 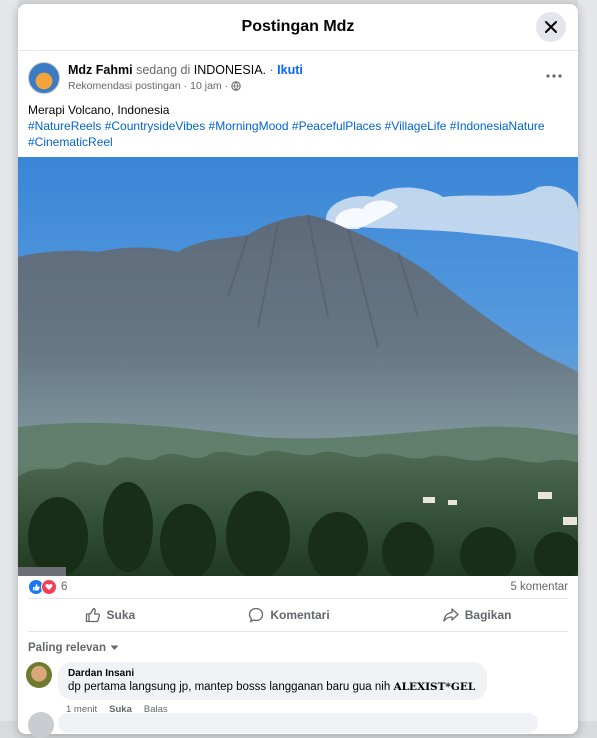 What do you see at coordinates (99, 110) in the screenshot?
I see `caption-text: Merapi Volcano, Indonesia` at bounding box center [99, 110].